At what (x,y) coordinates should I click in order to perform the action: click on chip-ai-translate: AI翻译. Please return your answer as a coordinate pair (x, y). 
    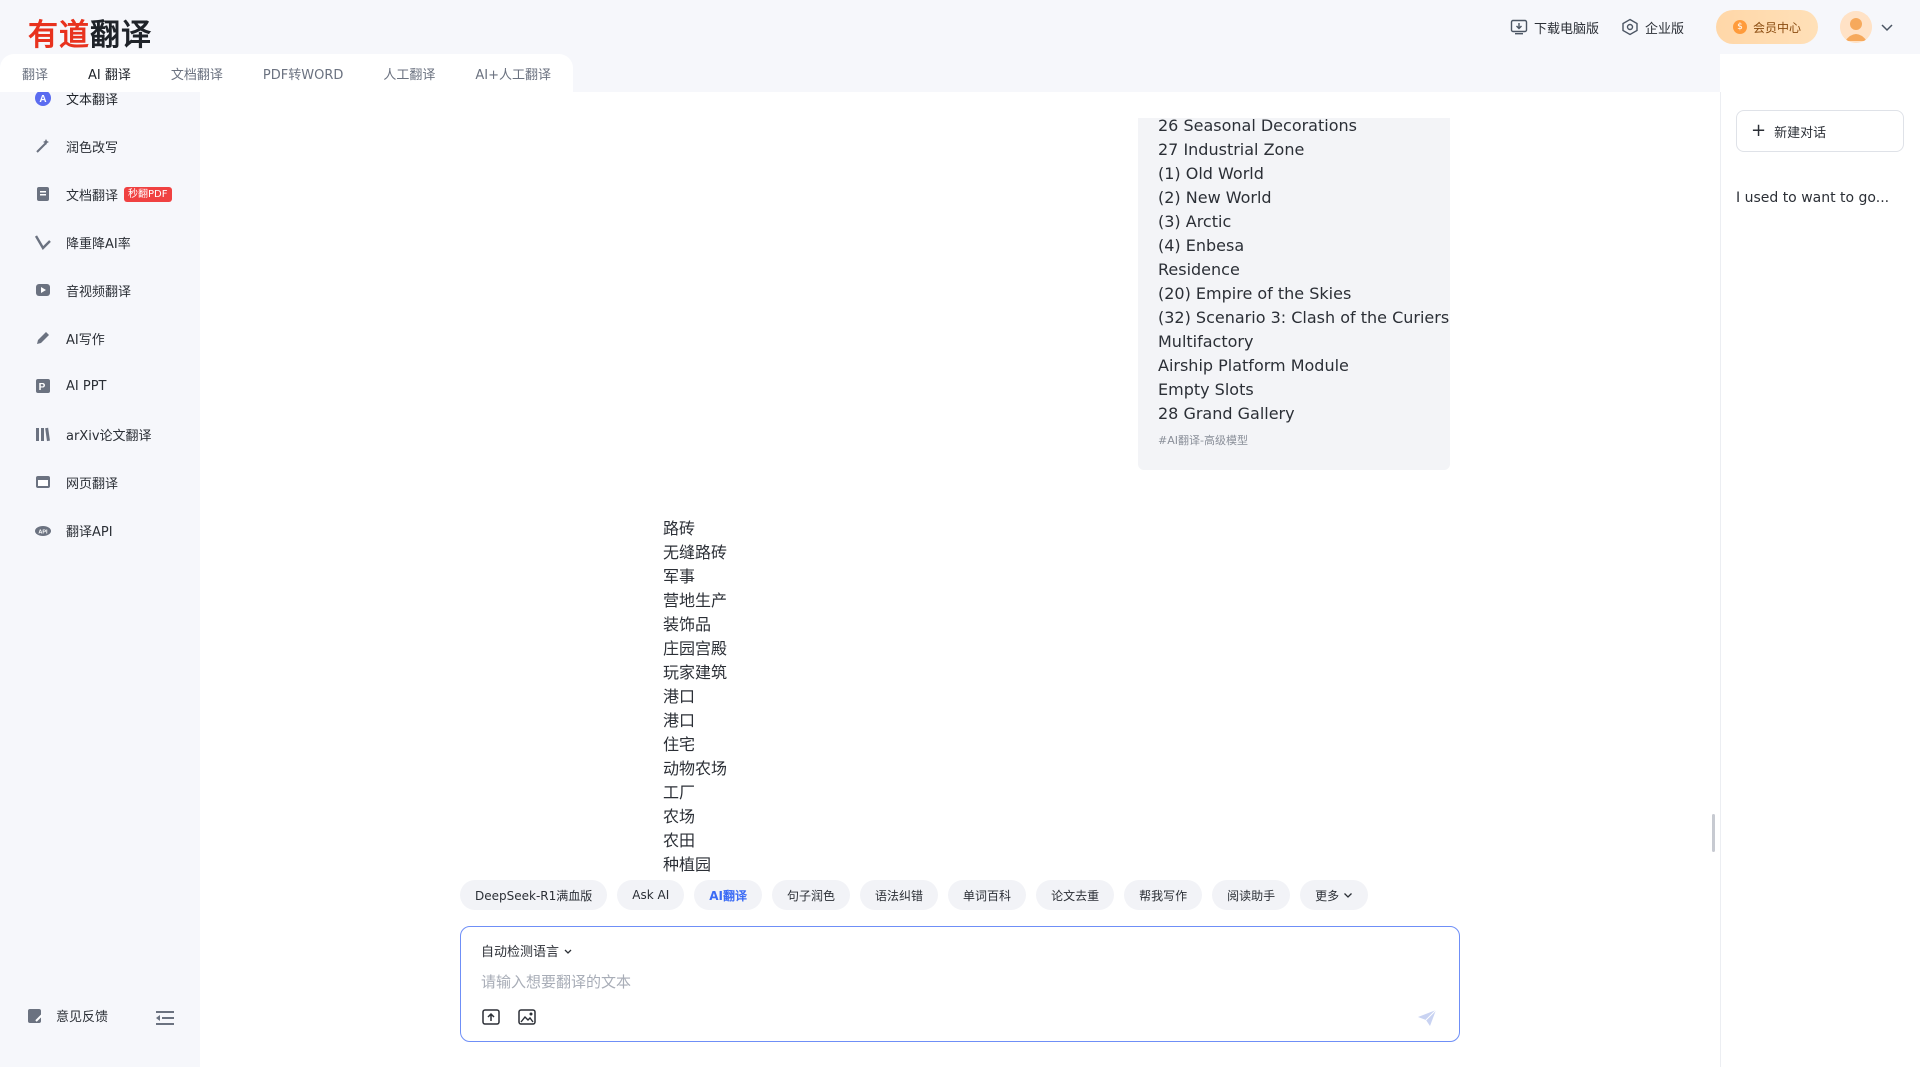
    Looking at the image, I should click on (728, 895).